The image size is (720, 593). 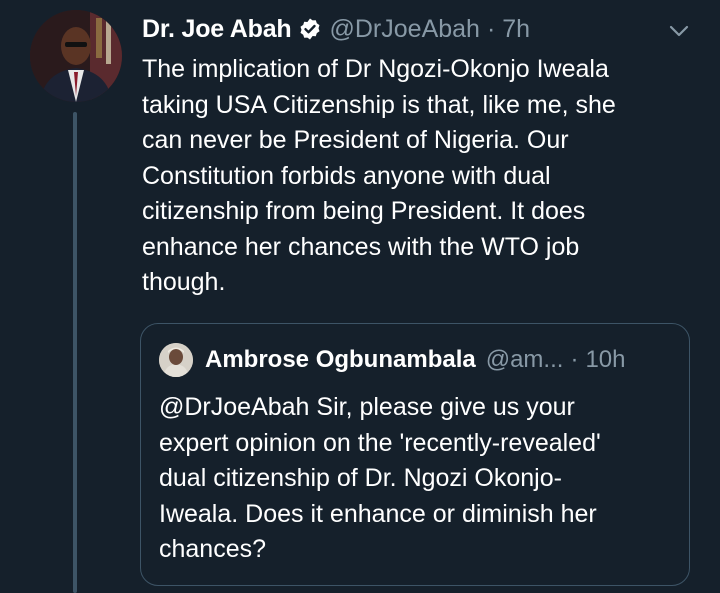 What do you see at coordinates (679, 31) in the screenshot?
I see `chevron-down-icon` at bounding box center [679, 31].